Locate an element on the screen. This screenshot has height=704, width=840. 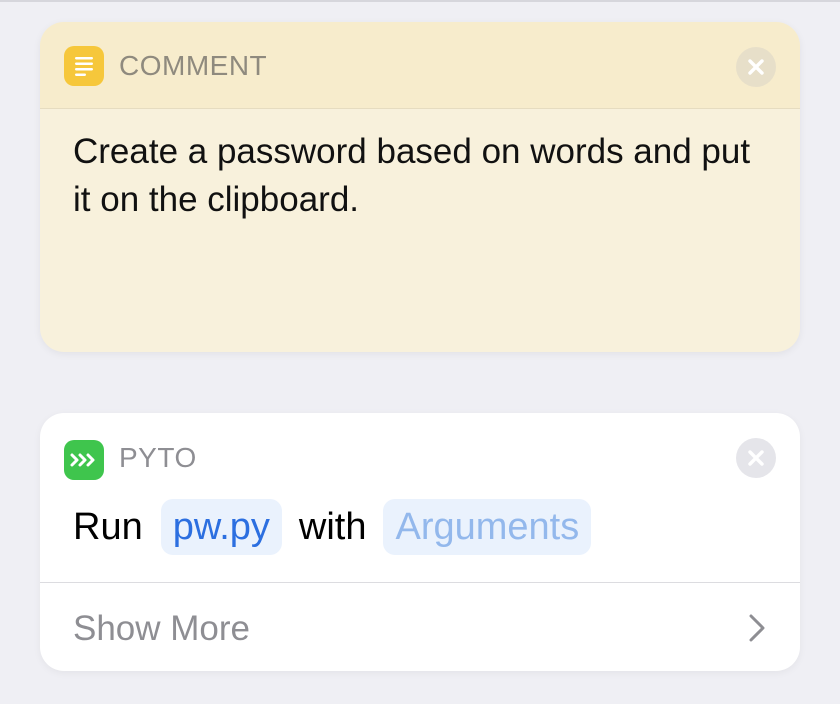
show-more-button: Show More is located at coordinates (420, 627).